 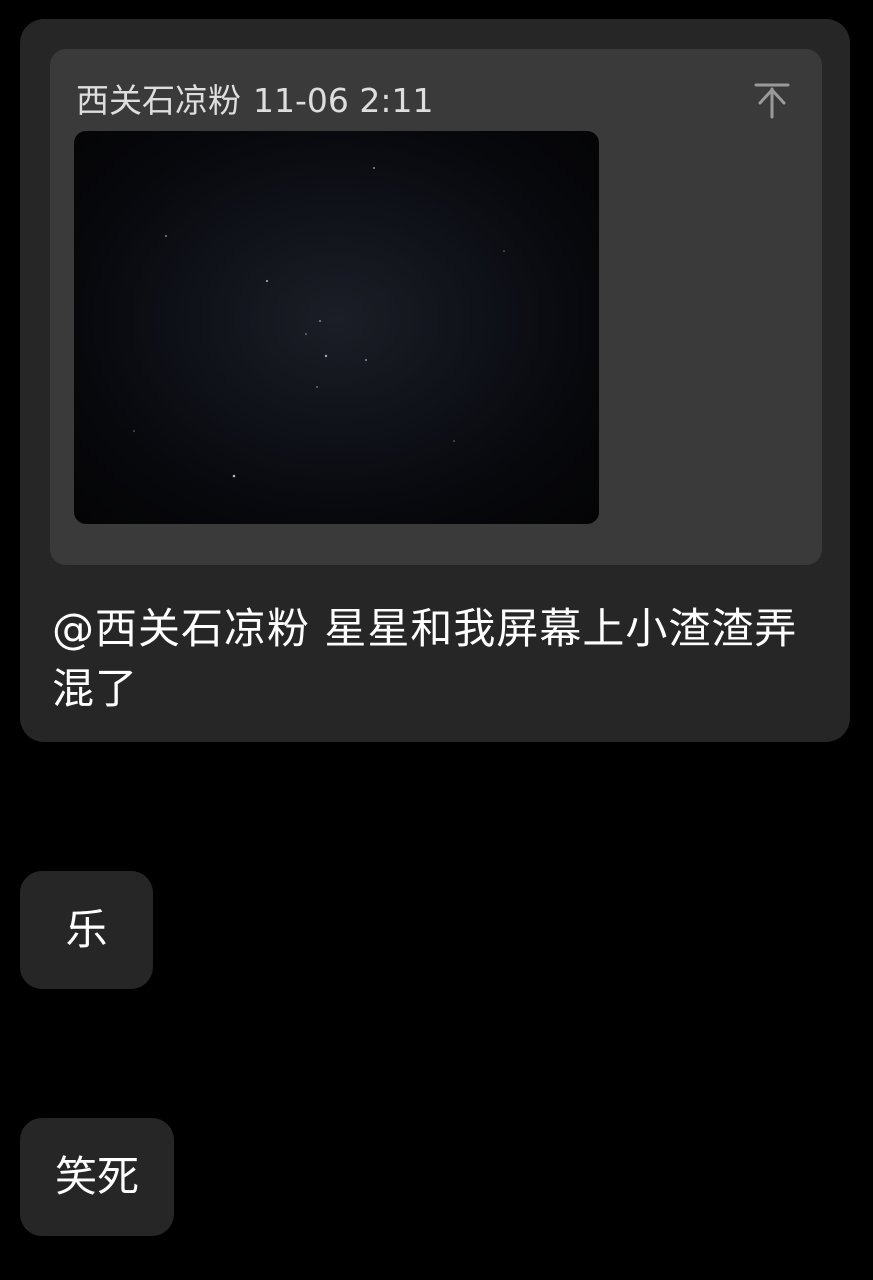 I want to click on quoted-sender-name: 西关石凉粉, so click(x=158, y=100).